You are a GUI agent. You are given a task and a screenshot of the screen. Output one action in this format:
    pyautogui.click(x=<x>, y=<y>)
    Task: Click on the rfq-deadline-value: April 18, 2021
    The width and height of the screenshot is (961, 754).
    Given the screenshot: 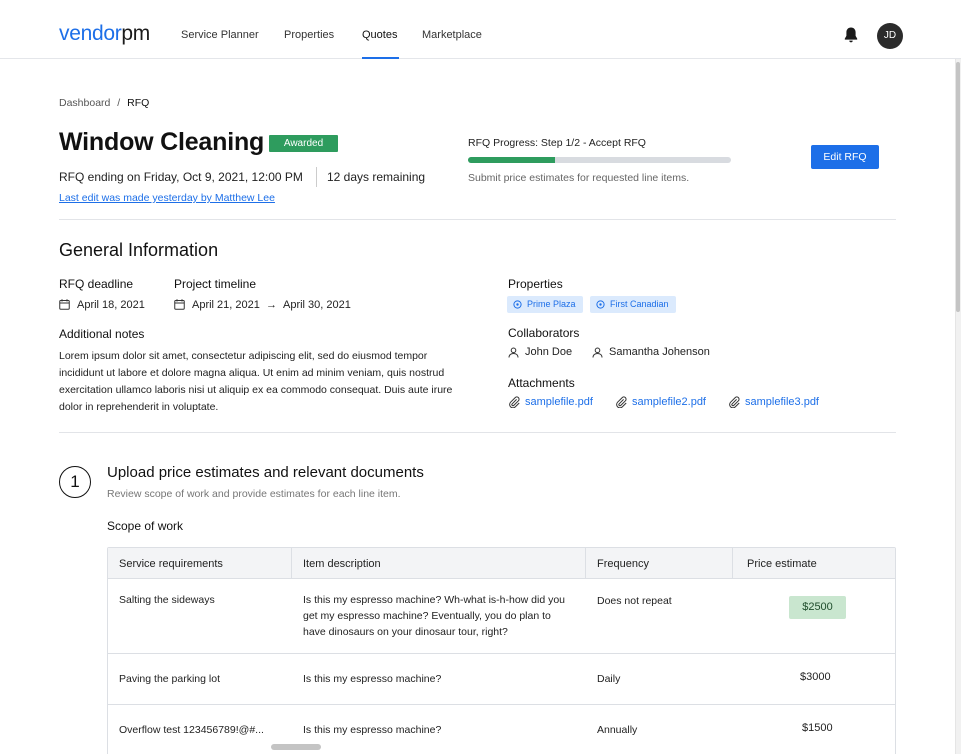 What is the action you would take?
    pyautogui.click(x=111, y=305)
    